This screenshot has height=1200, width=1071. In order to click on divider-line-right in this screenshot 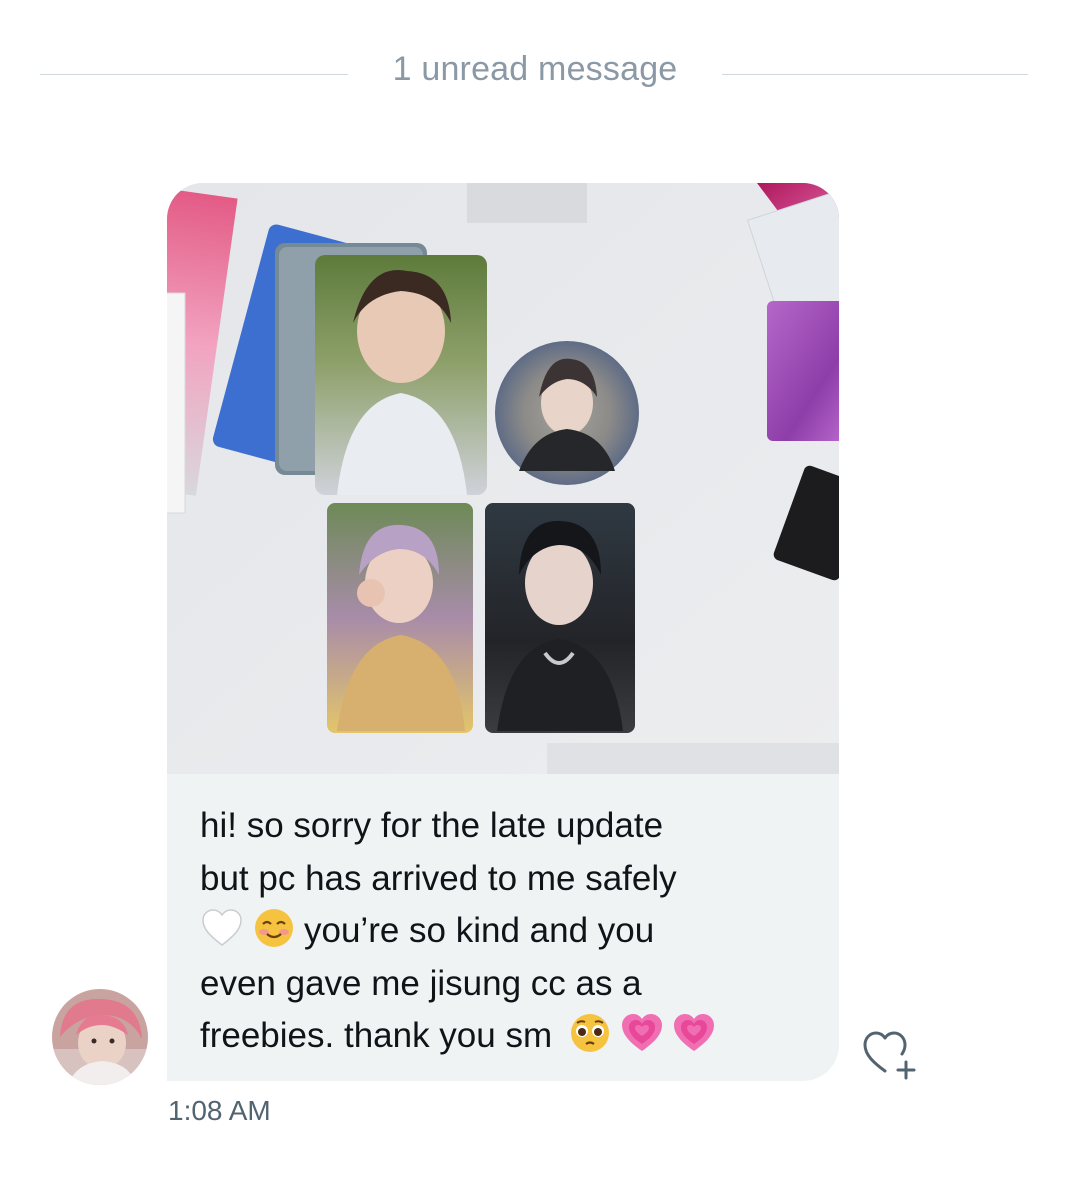, I will do `click(875, 74)`.